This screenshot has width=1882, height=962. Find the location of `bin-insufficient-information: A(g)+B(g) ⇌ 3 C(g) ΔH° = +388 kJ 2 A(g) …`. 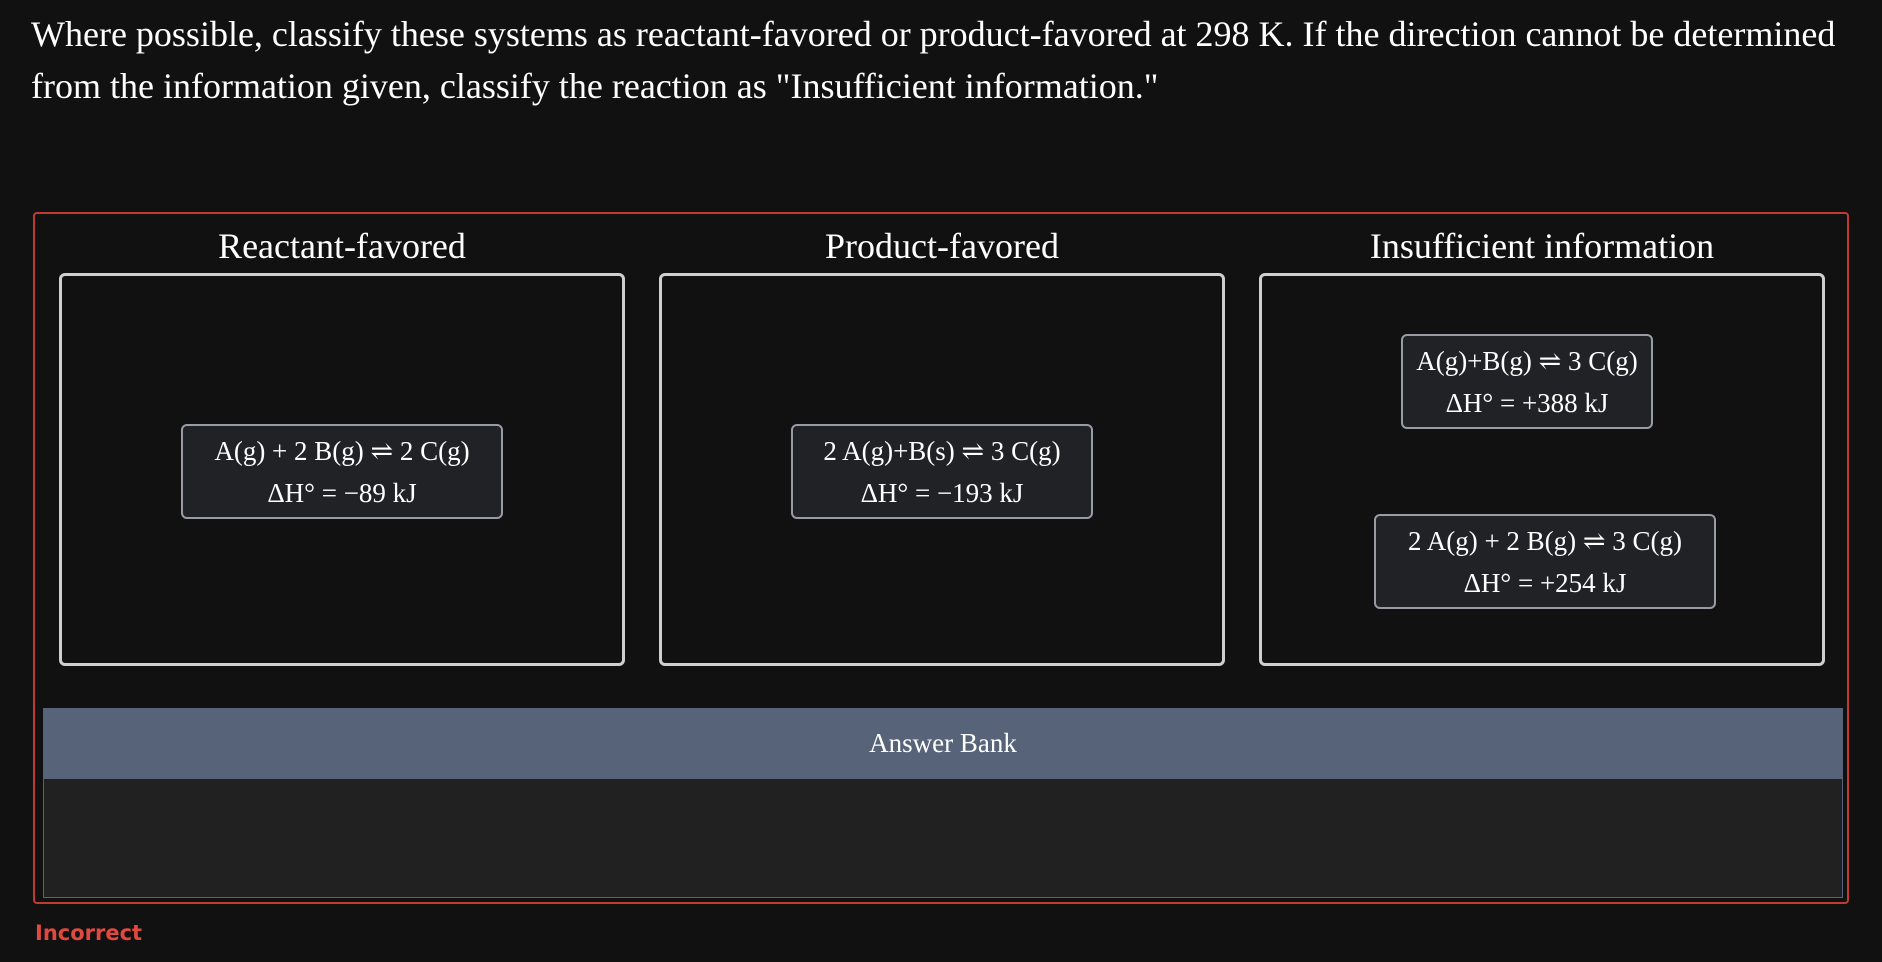

bin-insufficient-information: A(g)+B(g) ⇌ 3 C(g) ΔH° = +388 kJ 2 A(g) … is located at coordinates (1542, 469).